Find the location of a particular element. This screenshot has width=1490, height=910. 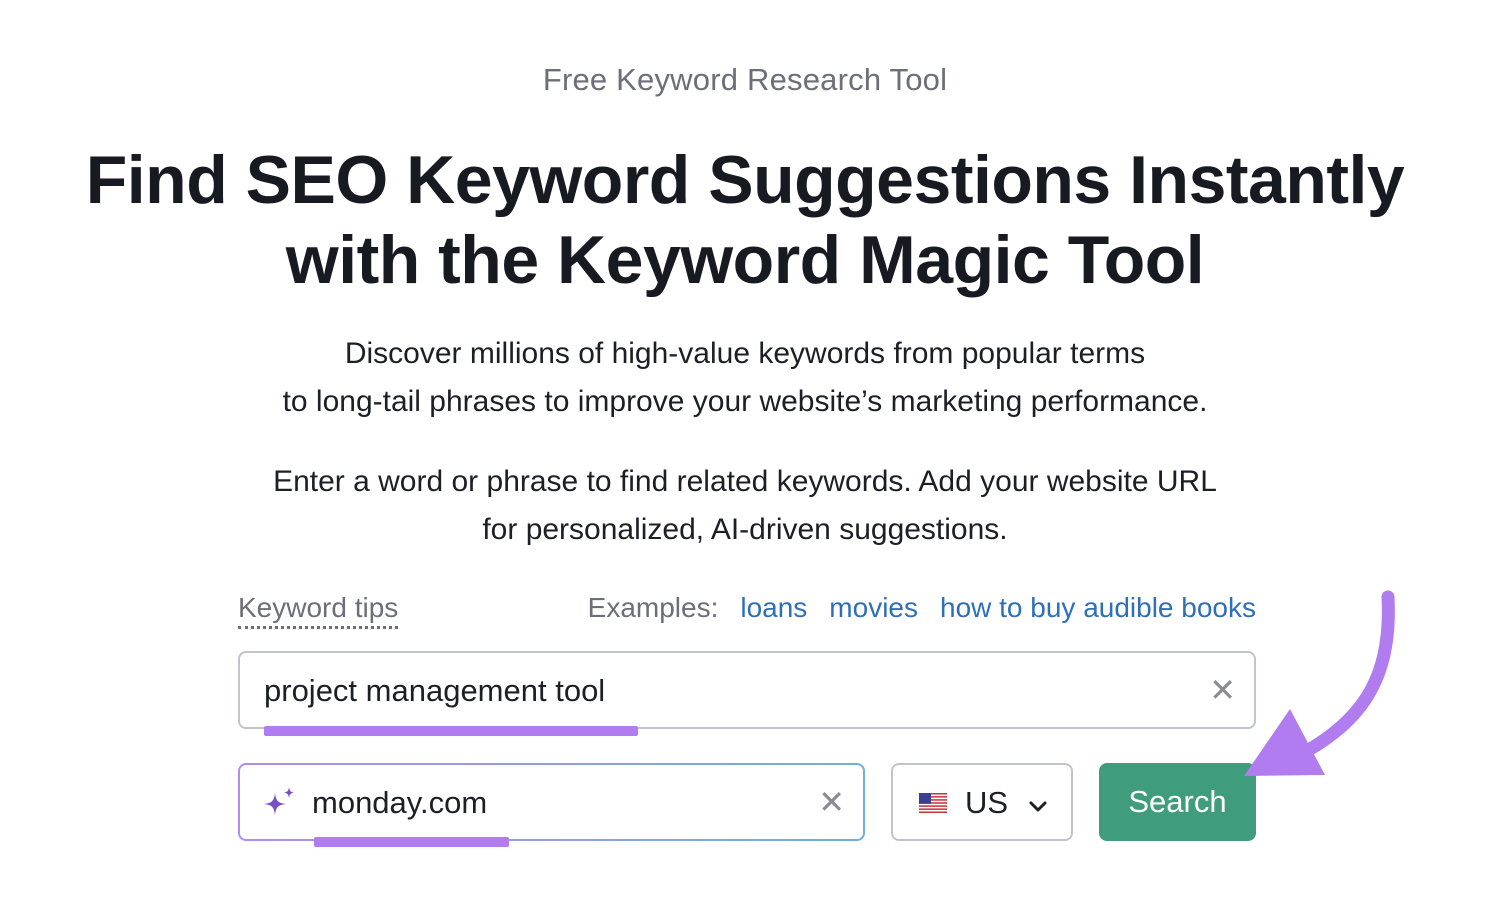

example-link-loans: loans is located at coordinates (773, 607).